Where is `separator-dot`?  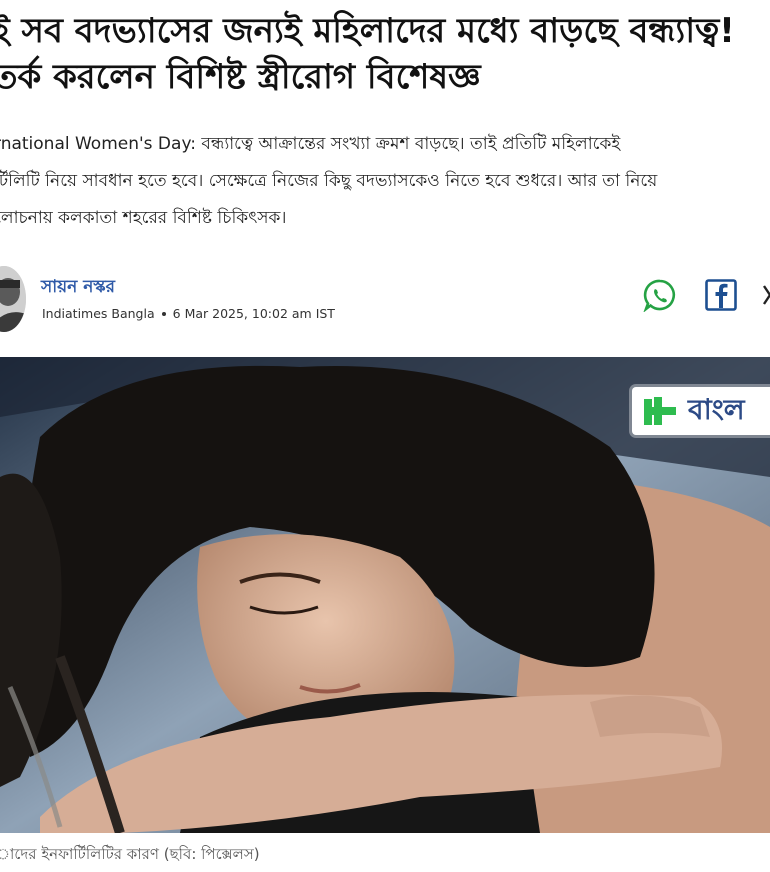
separator-dot is located at coordinates (163, 313).